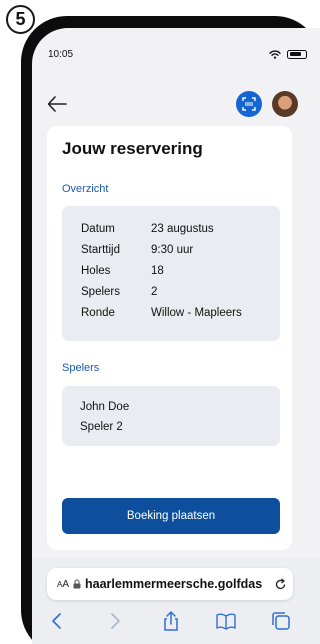  I want to click on reload-icon, so click(280, 584).